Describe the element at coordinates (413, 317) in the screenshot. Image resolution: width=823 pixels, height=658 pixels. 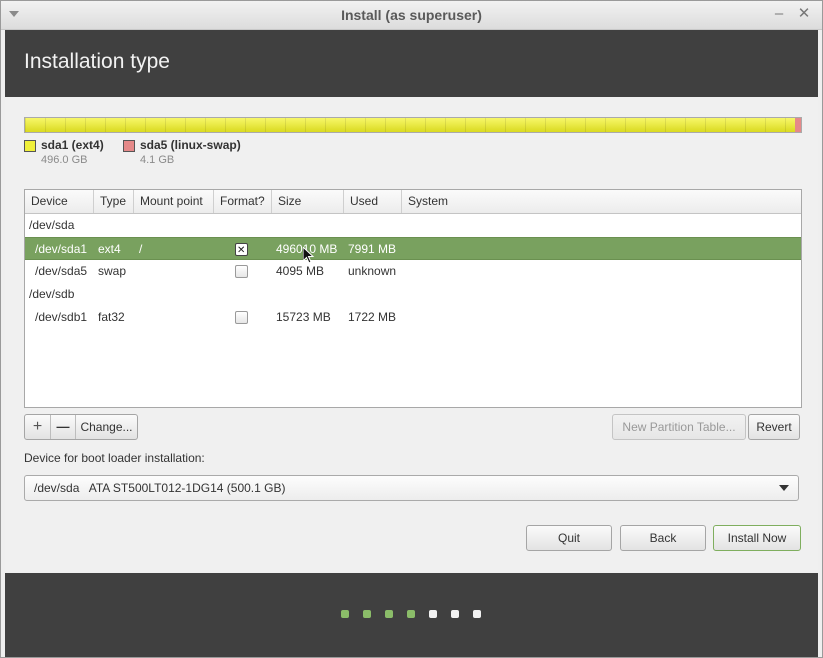
I see `table-row: /dev/sdb1 fat32 15723 MB 1722 MB` at that location.